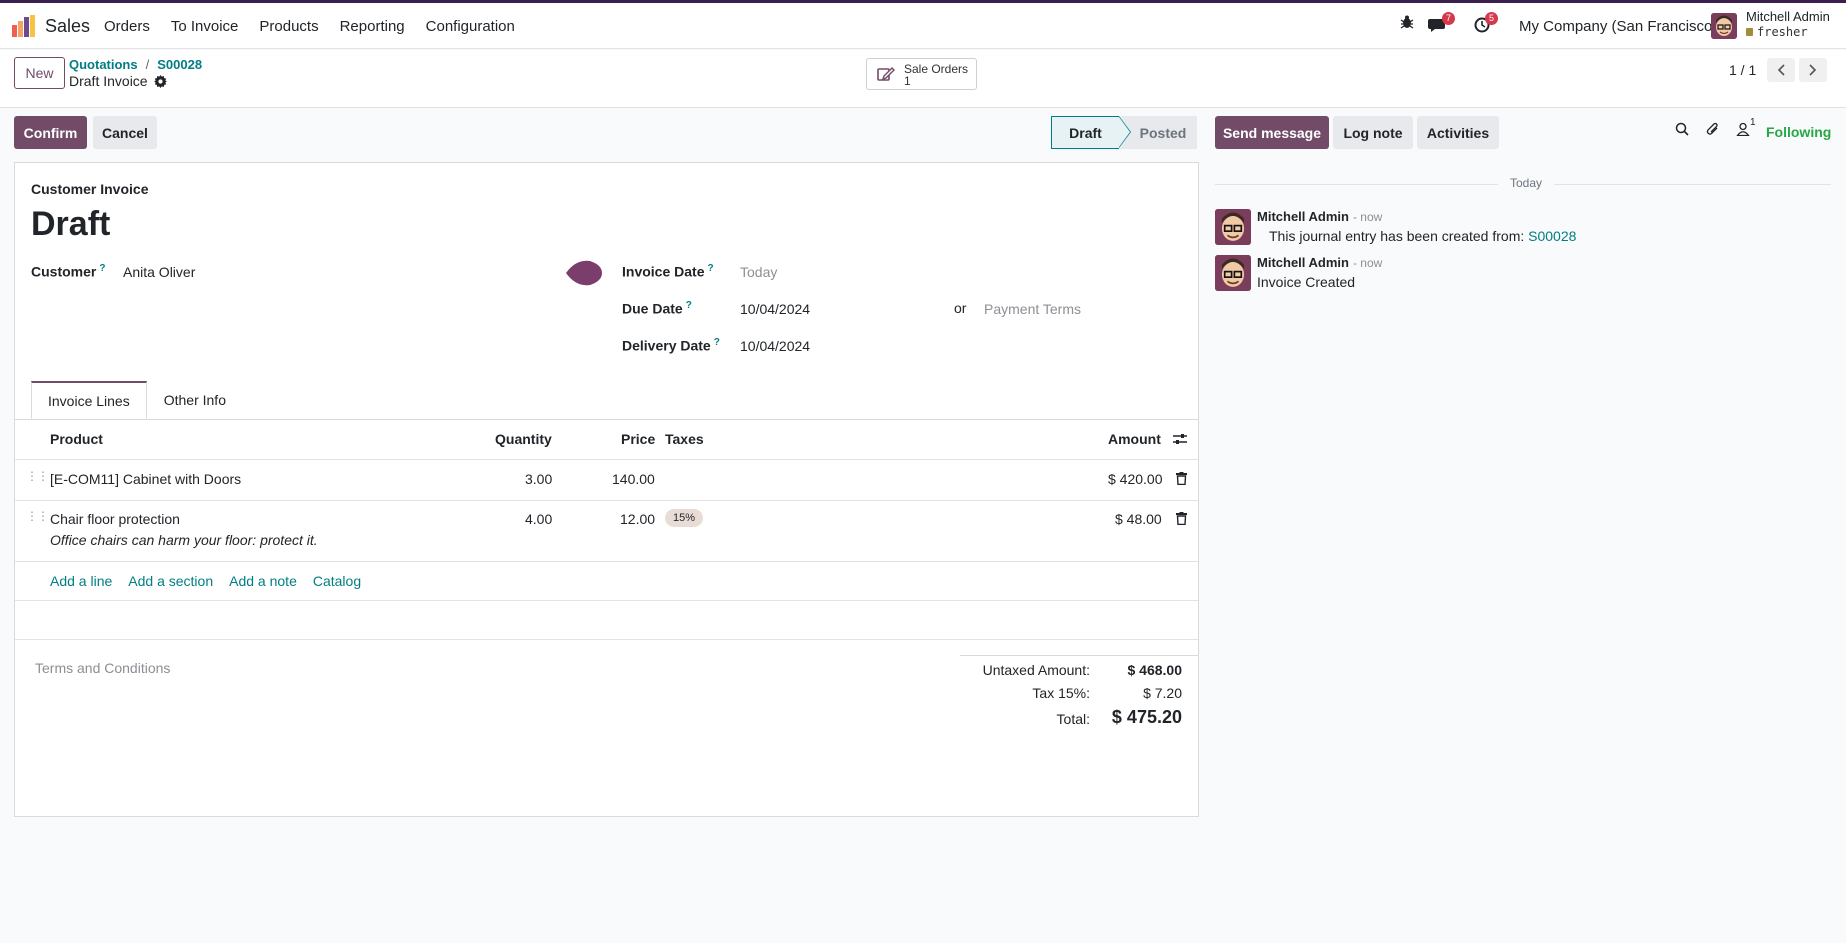 This screenshot has width=1846, height=943. I want to click on column-taxes: Taxes, so click(684, 439).